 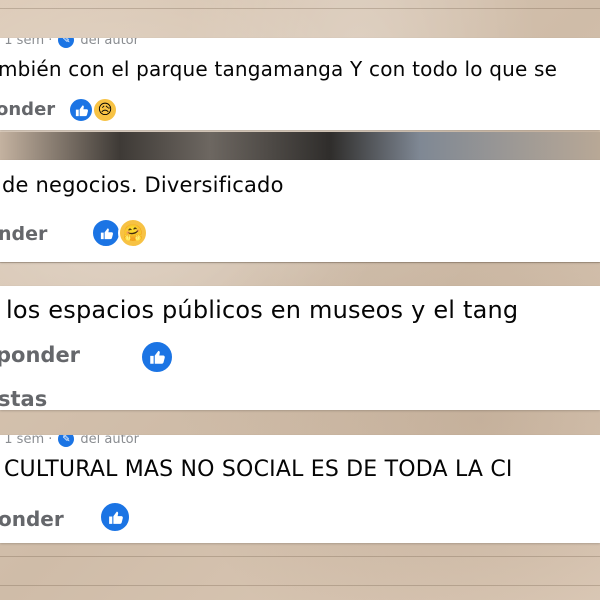 I want to click on sad-emoji-icon: 😥, so click(x=105, y=110).